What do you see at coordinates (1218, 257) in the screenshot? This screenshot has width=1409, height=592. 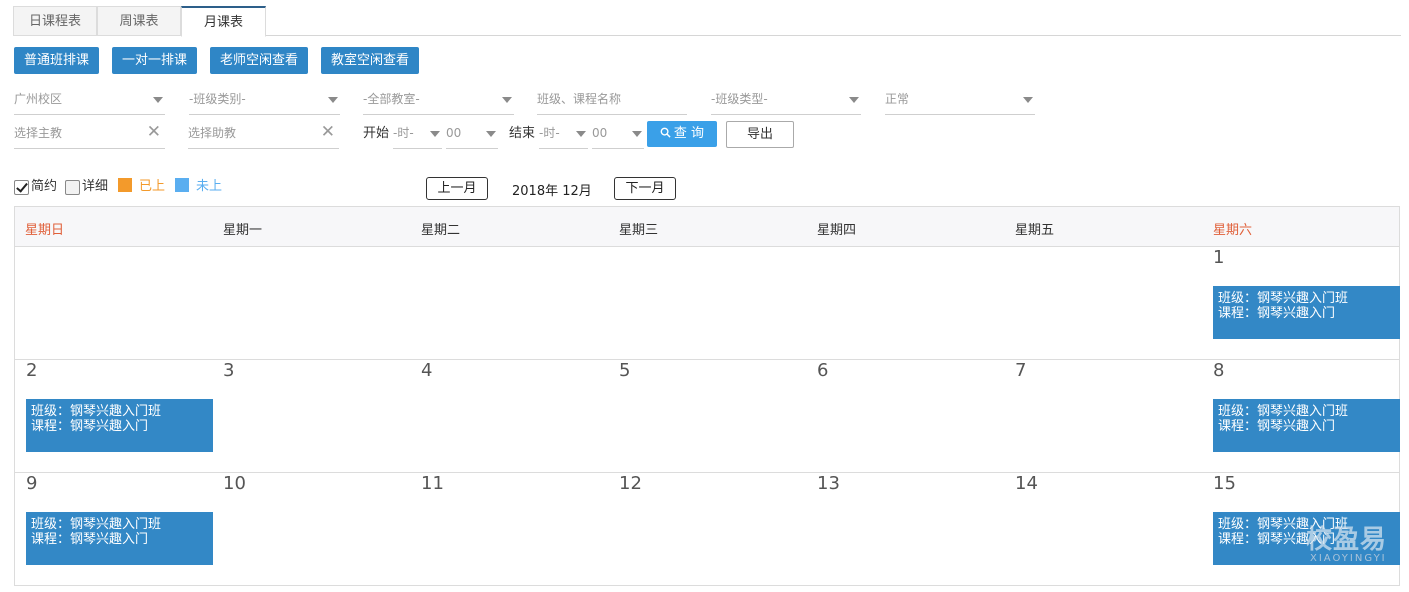 I see `day-number: 1` at bounding box center [1218, 257].